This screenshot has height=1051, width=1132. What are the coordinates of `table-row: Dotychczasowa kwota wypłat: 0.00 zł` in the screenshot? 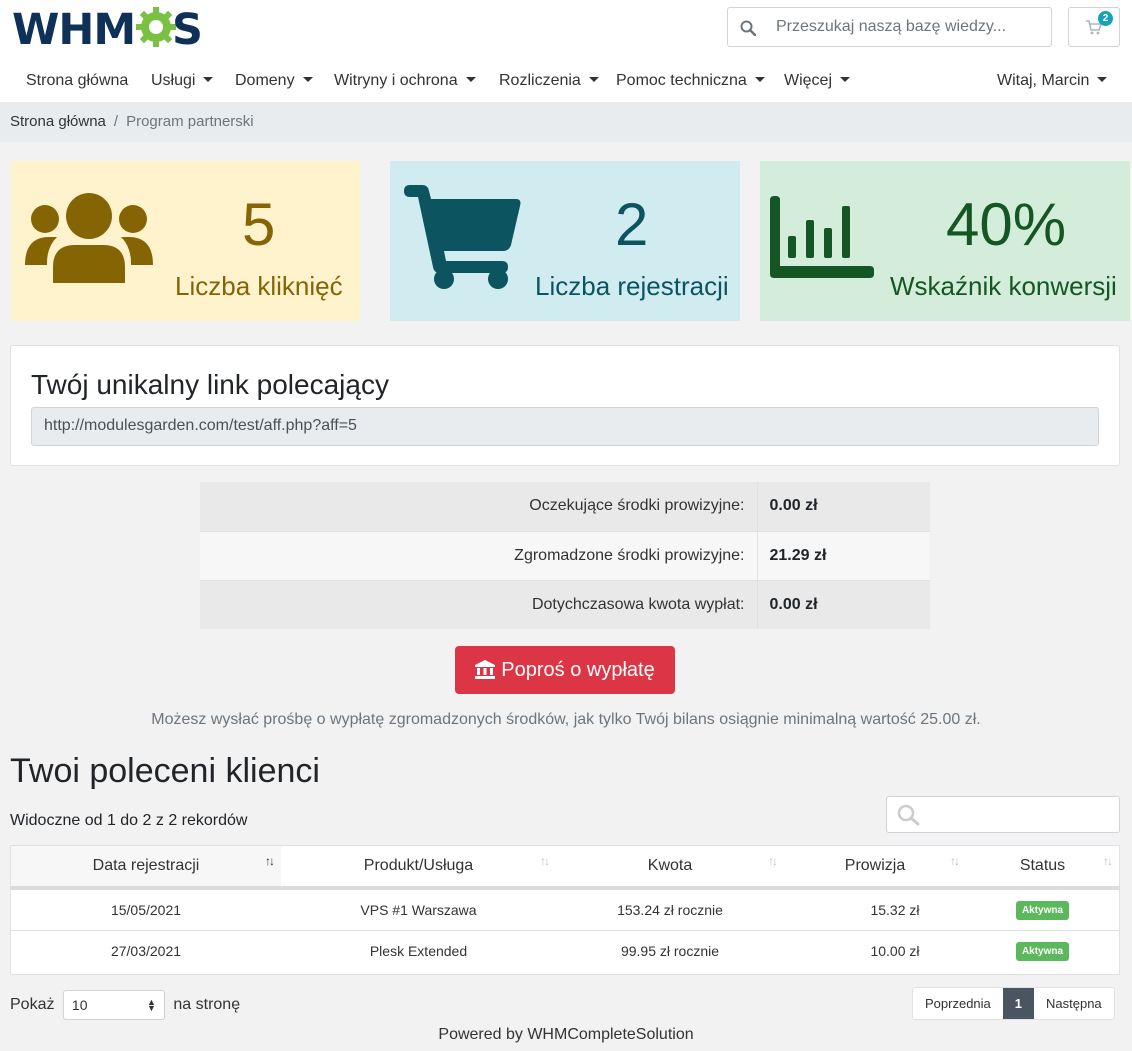 It's located at (565, 604).